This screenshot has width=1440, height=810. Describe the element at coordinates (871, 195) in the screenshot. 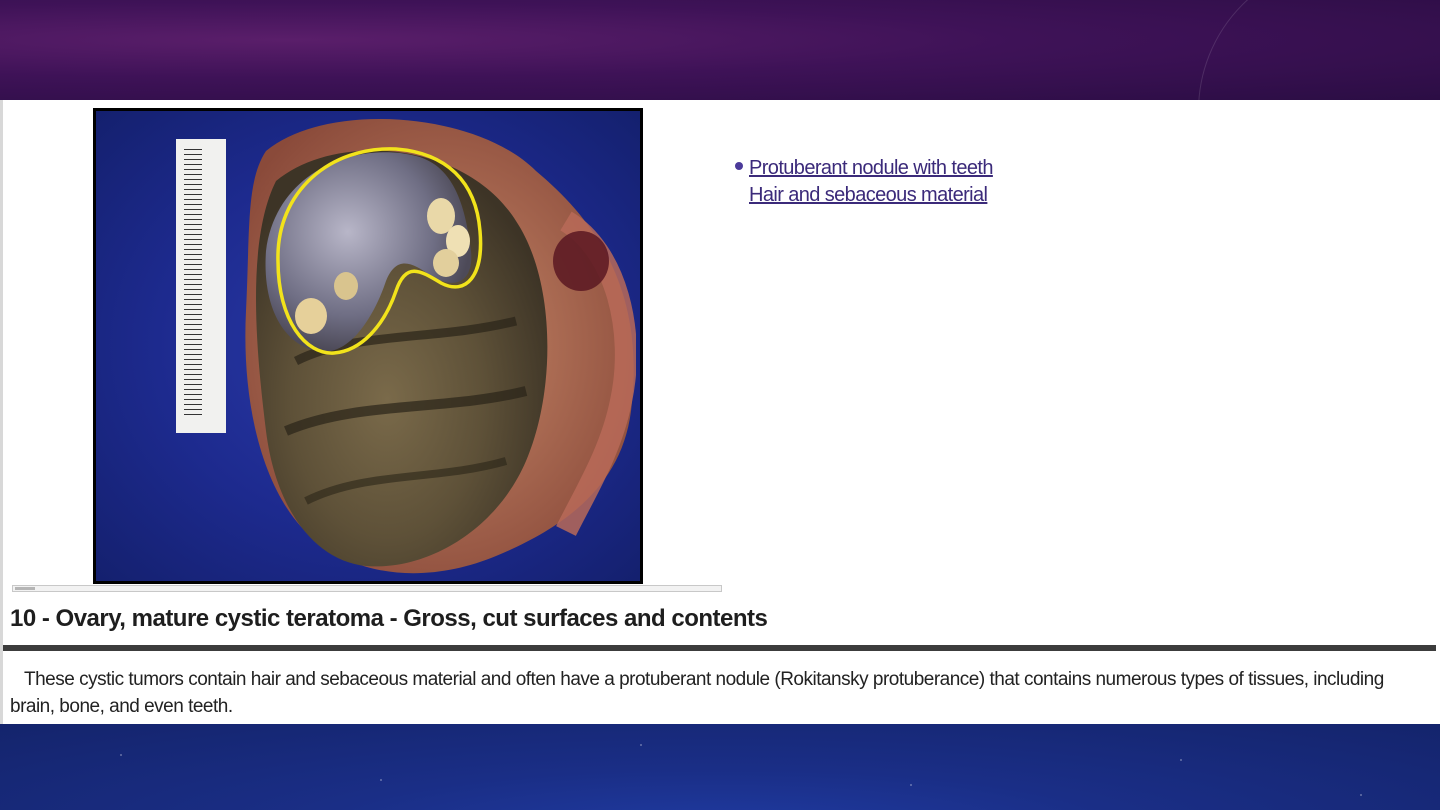

I see `link-hair-sebaceous: Hair and sebaceous material` at that location.